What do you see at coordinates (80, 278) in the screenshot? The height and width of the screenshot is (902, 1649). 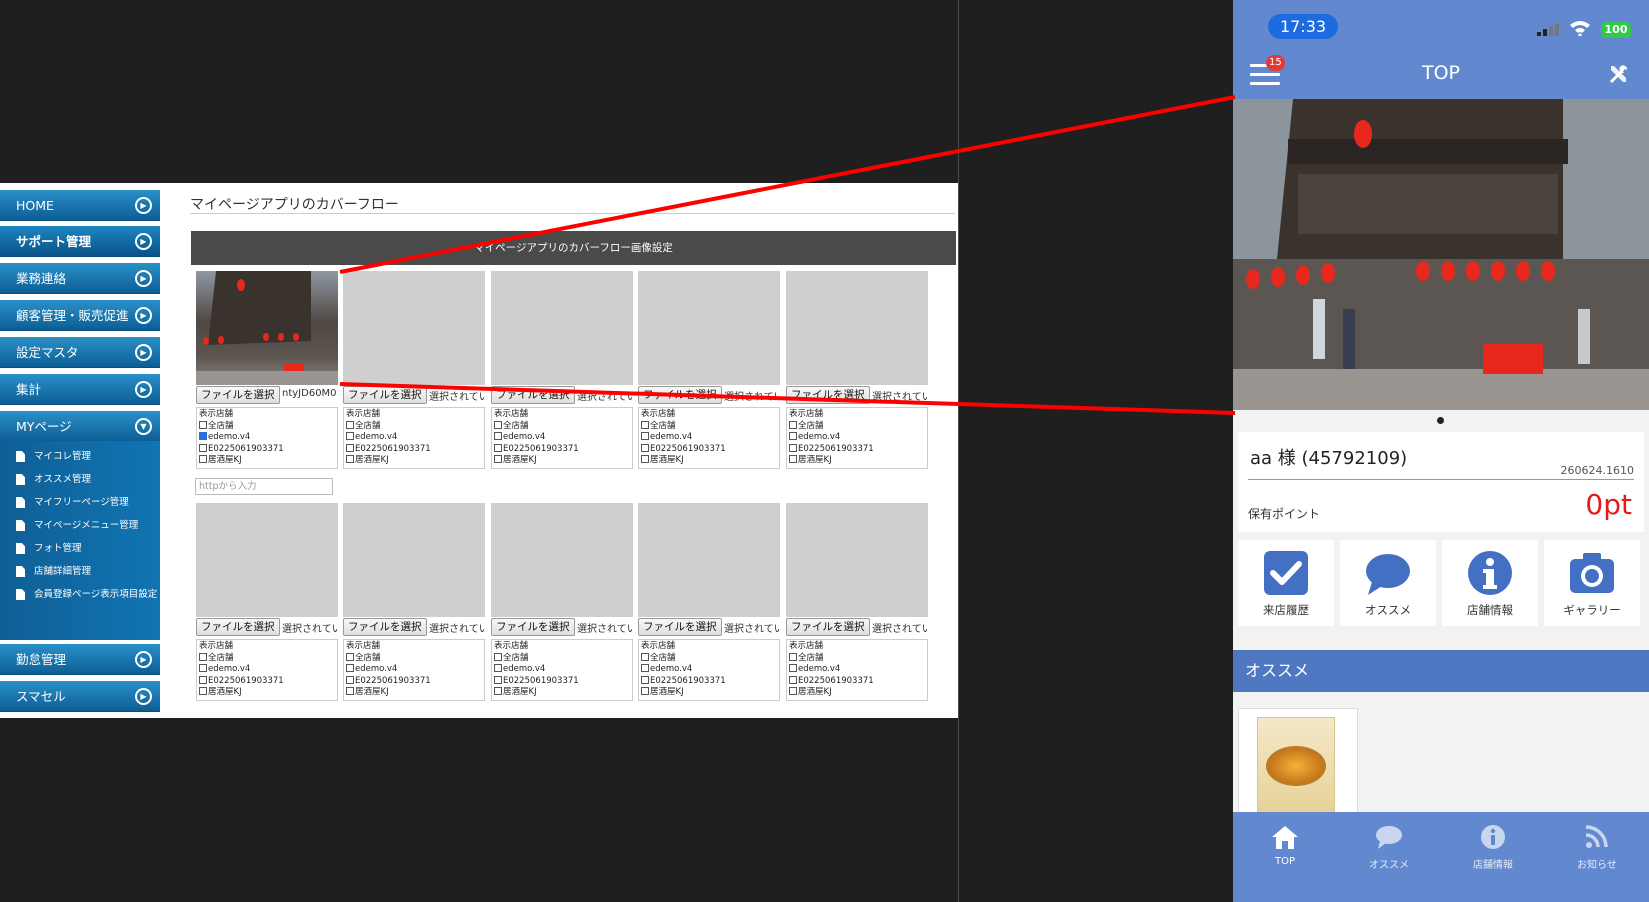 I see `nav-business: 業務連絡 ▶` at bounding box center [80, 278].